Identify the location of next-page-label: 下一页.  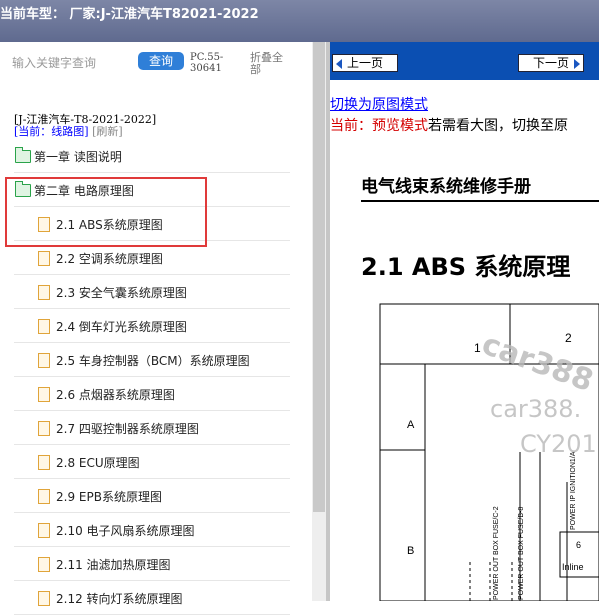
(550, 63).